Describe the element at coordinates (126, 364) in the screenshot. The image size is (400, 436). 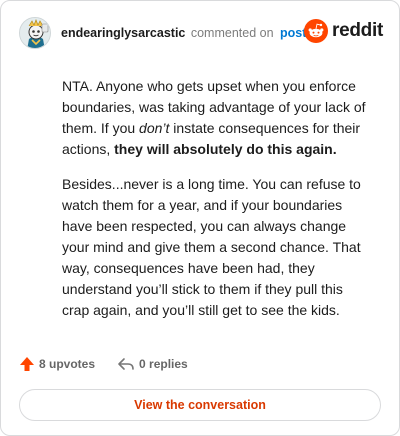
I see `reply-arrow-icon` at that location.